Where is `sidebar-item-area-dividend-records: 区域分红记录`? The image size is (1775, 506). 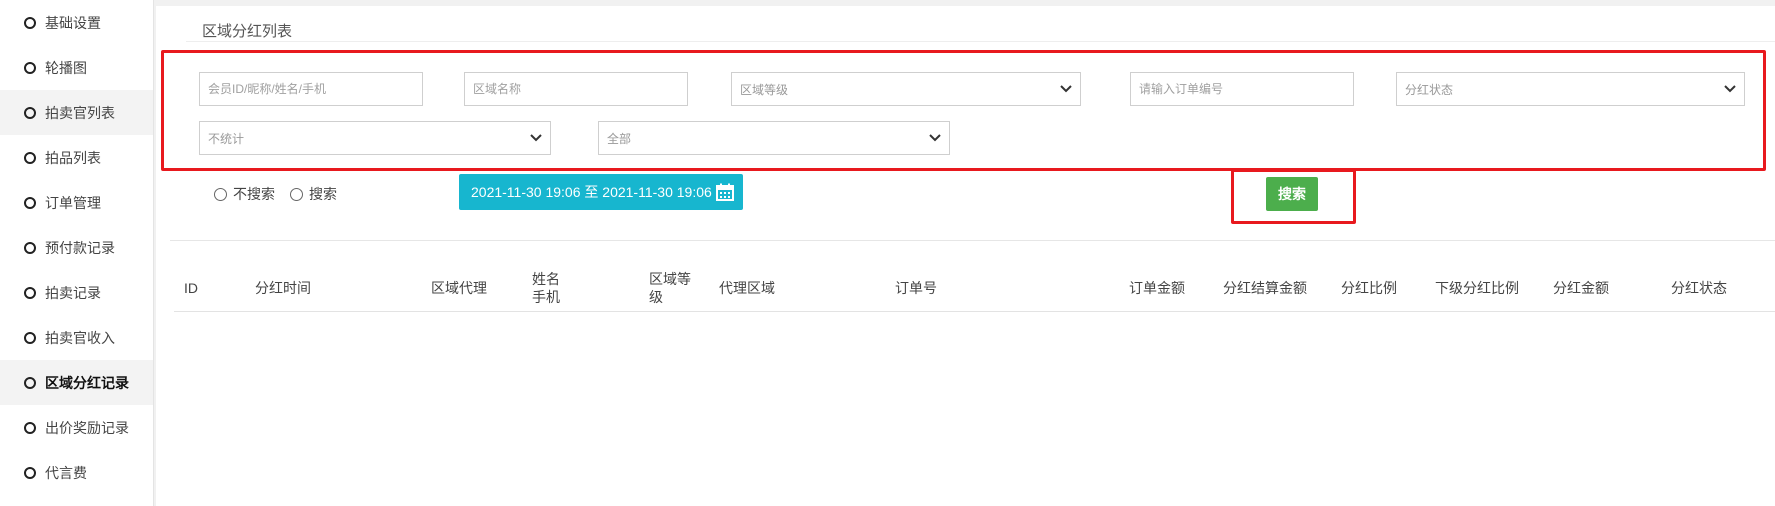
sidebar-item-area-dividend-records: 区域分红记录 is located at coordinates (76, 382).